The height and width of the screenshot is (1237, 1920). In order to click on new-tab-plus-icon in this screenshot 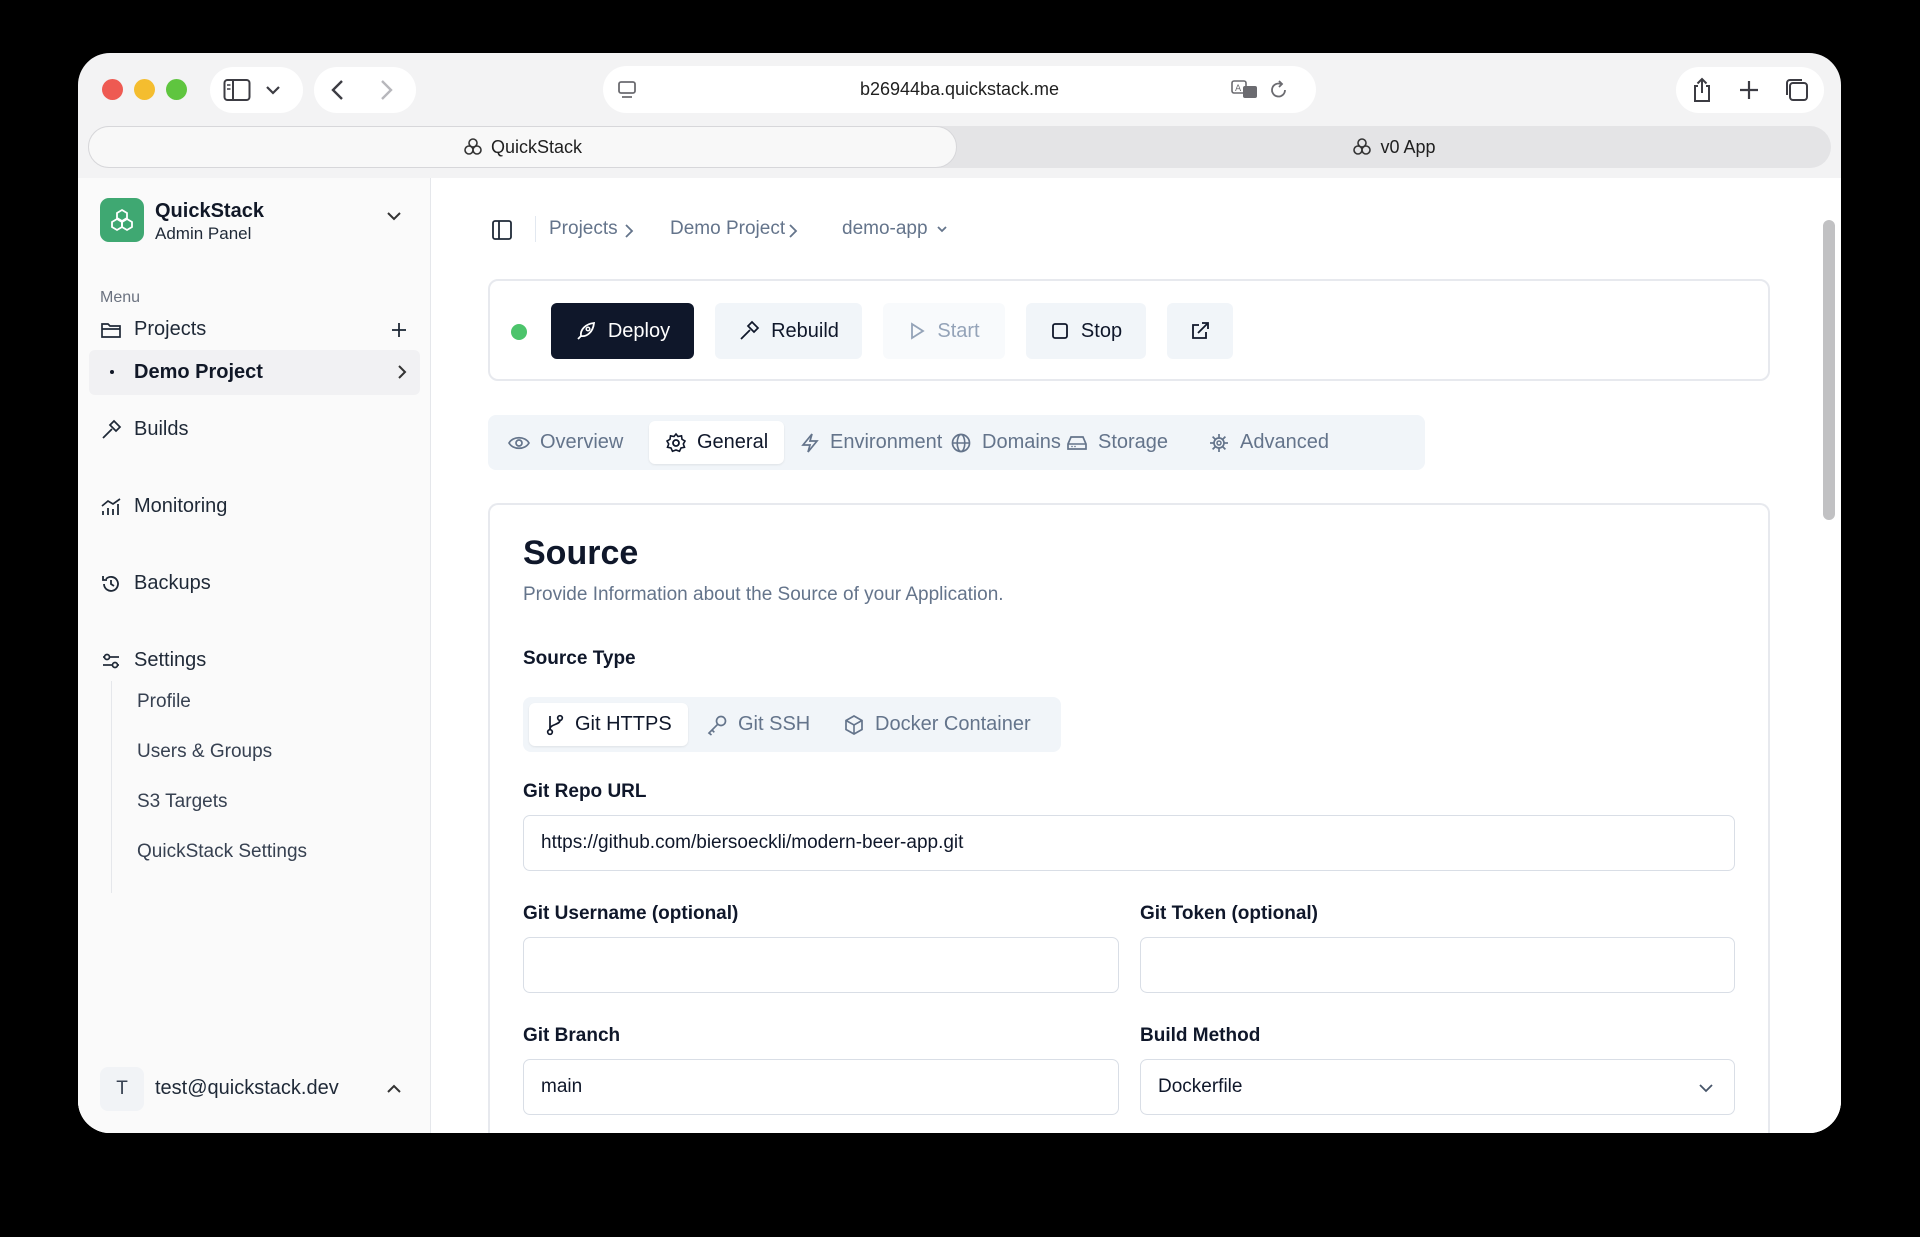, I will do `click(1749, 90)`.